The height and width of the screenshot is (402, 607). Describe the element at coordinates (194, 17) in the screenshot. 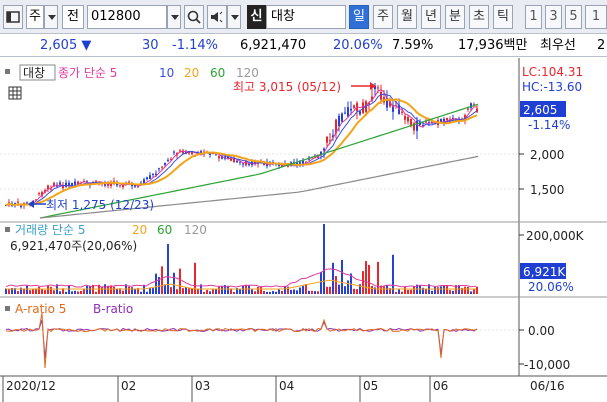

I see `search-button` at that location.